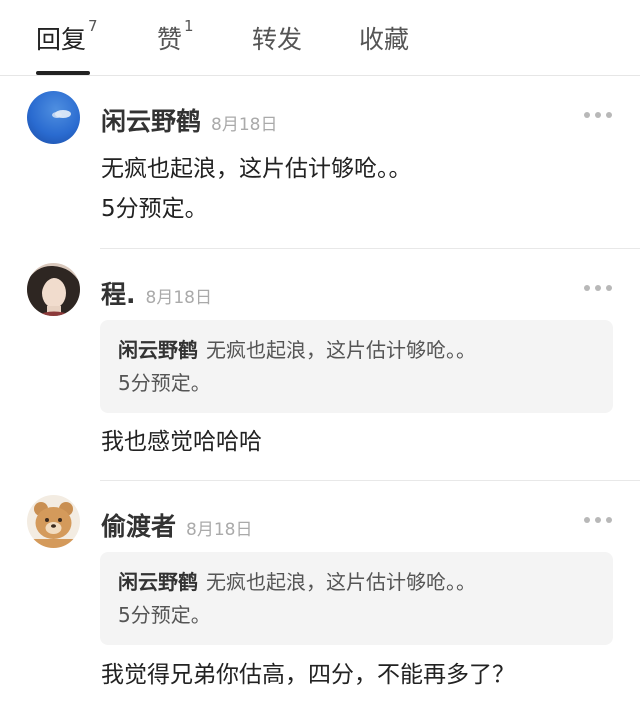 This screenshot has height=707, width=640. I want to click on comment-text-line: 我觉得兄弟你估高，四分，不能再多了？, so click(308, 675).